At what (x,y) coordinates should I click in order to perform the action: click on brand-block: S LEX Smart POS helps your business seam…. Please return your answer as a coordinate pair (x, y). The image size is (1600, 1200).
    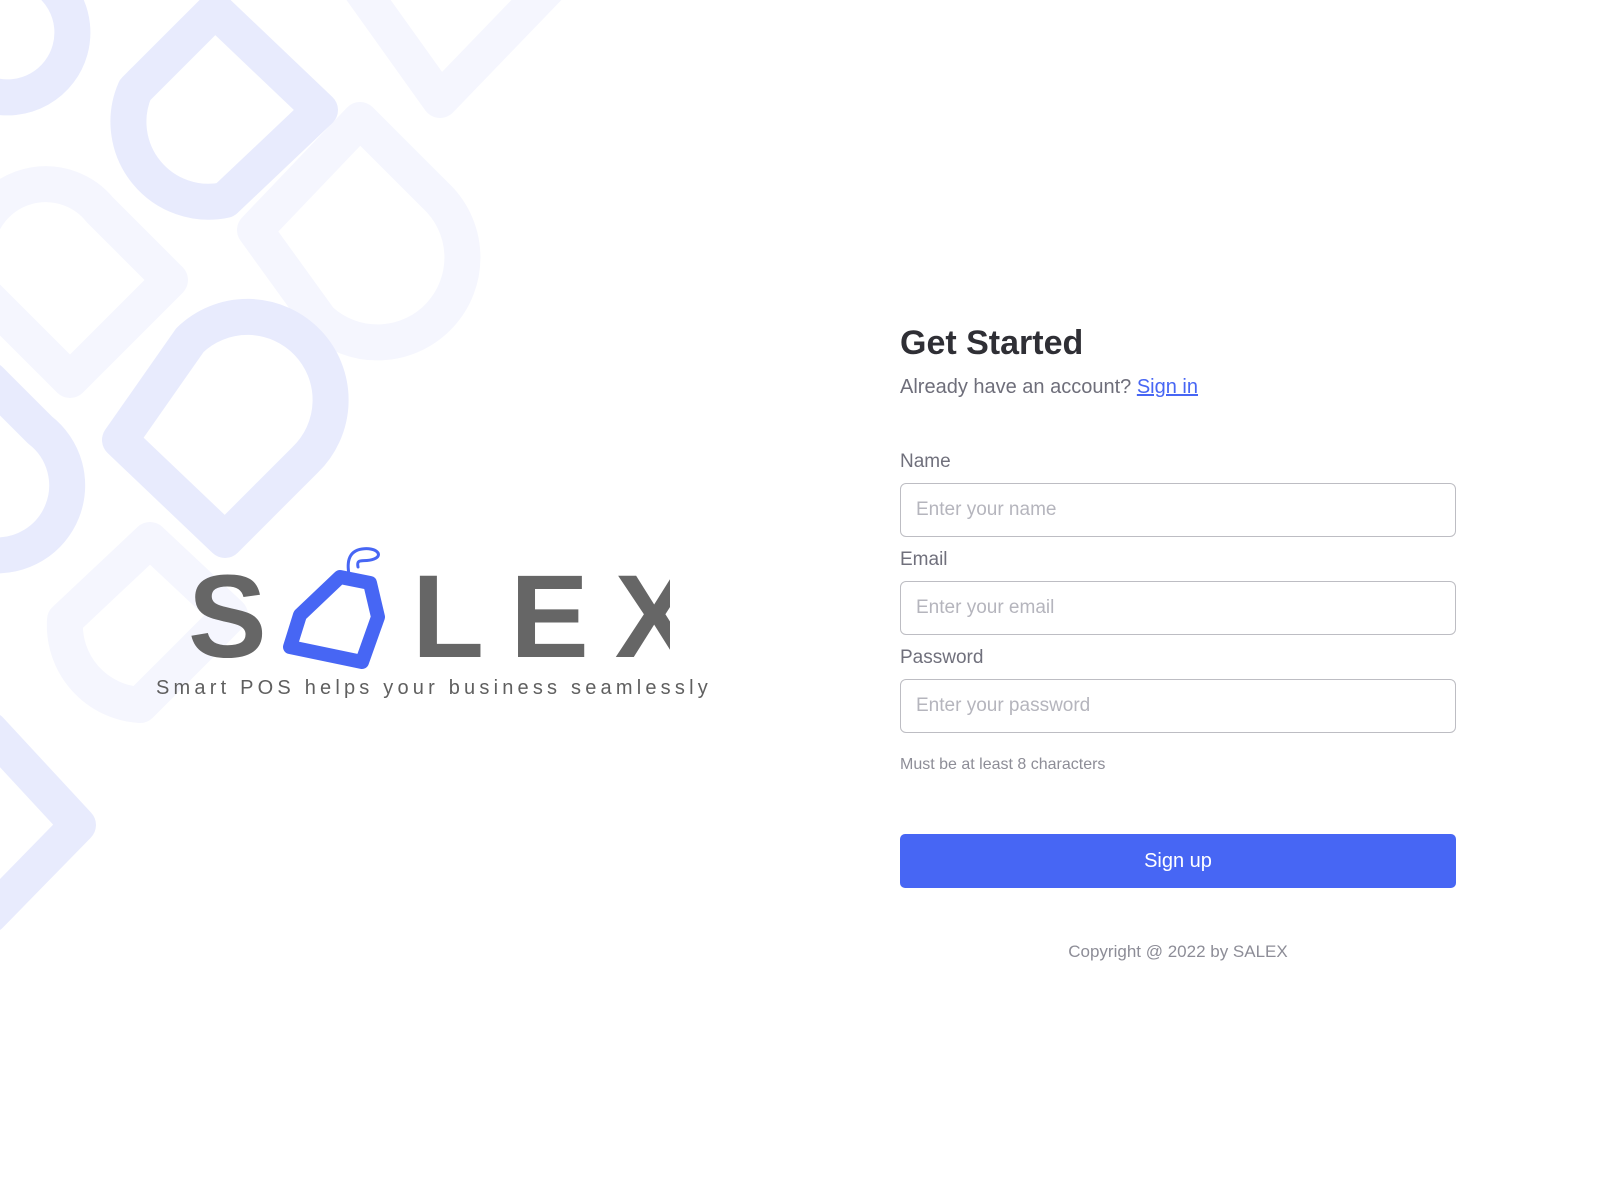
    Looking at the image, I should click on (430, 630).